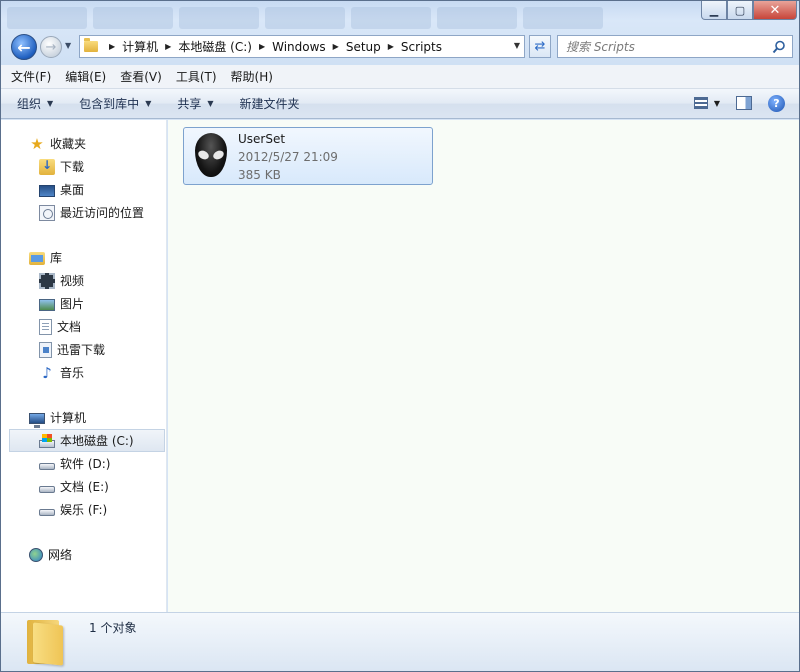 The width and height of the screenshot is (800, 672). I want to click on share-button: 共享 ▼, so click(195, 103).